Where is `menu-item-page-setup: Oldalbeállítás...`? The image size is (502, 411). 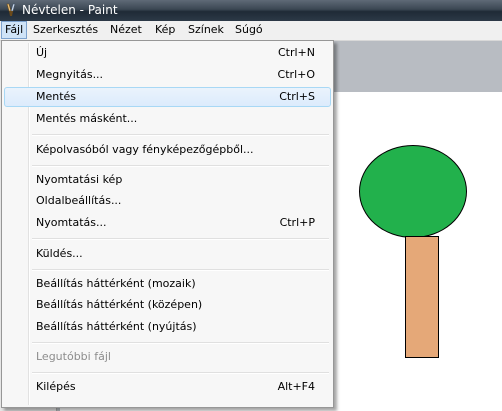 menu-item-page-setup: Oldalbeállítás... is located at coordinates (167, 201).